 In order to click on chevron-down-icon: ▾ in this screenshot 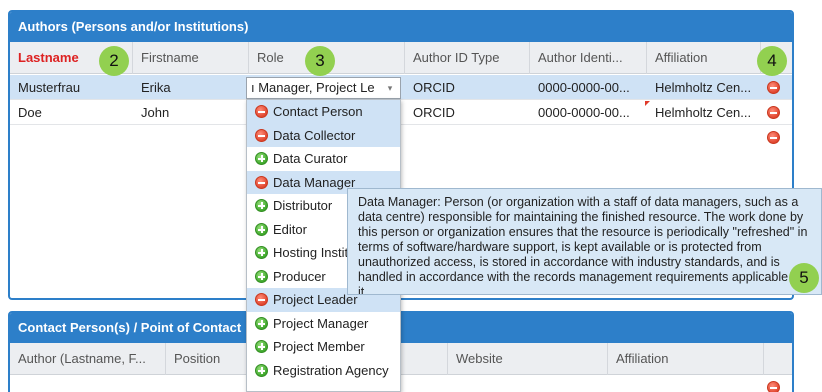, I will do `click(390, 88)`.